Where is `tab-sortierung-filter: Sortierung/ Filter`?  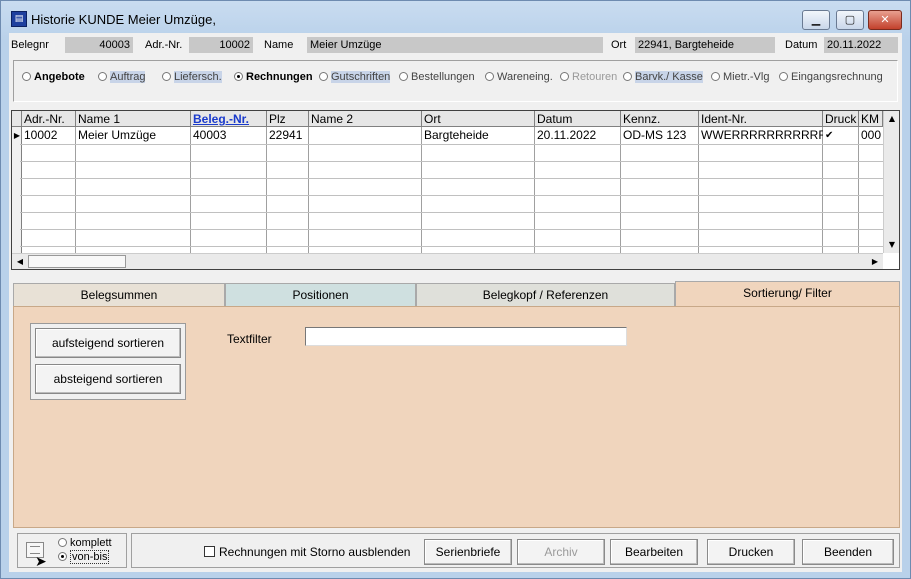
tab-sortierung-filter: Sortierung/ Filter is located at coordinates (787, 294).